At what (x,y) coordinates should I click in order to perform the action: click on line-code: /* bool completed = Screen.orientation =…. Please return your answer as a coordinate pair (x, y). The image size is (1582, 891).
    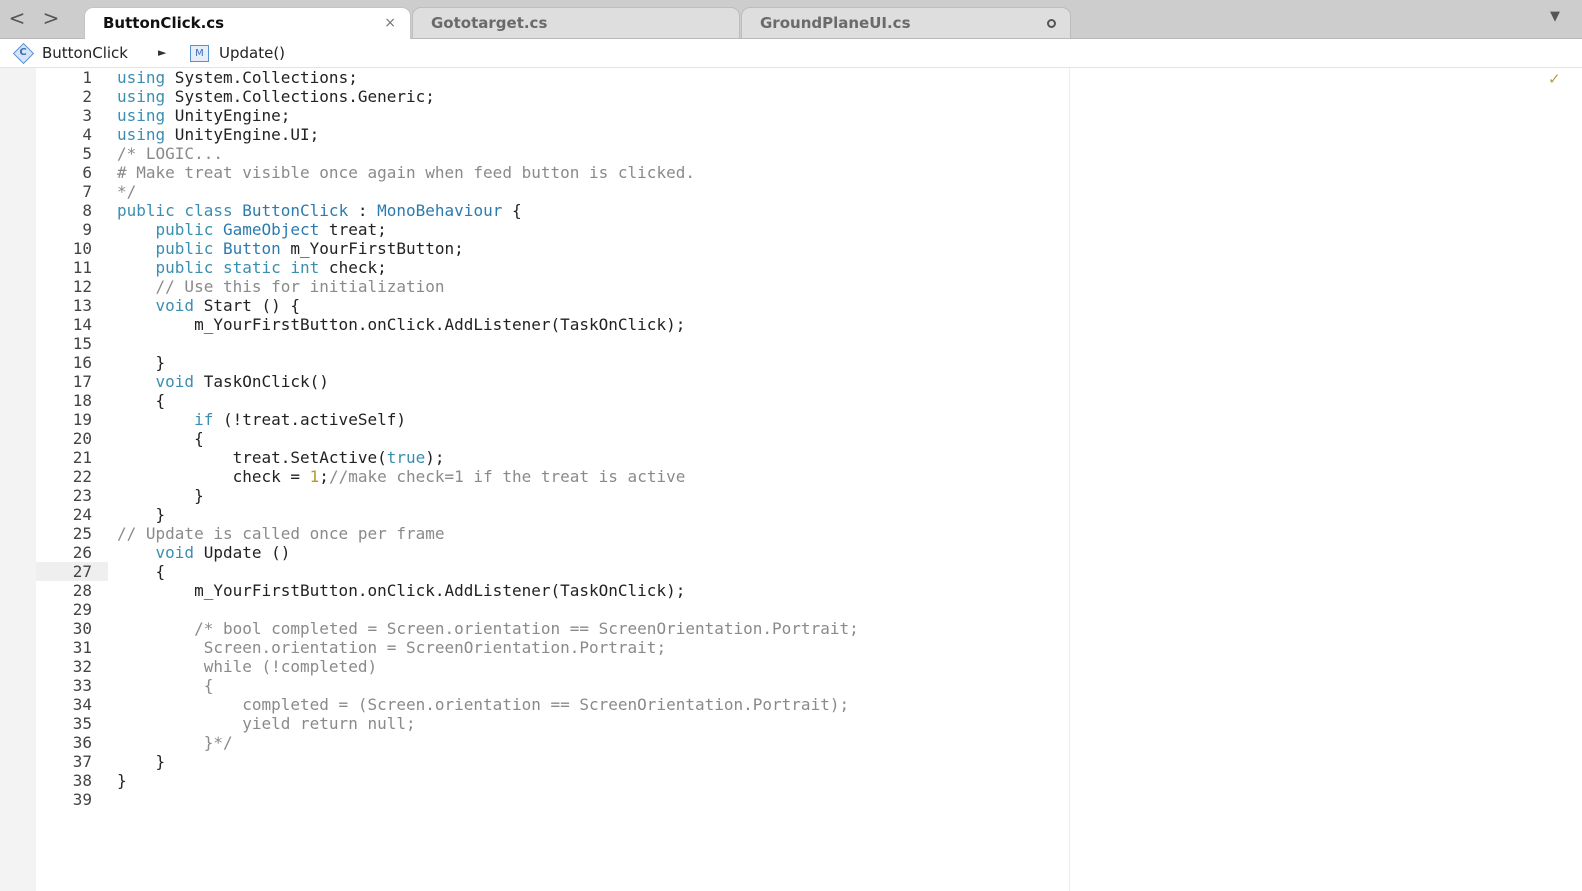
    Looking at the image, I should click on (488, 628).